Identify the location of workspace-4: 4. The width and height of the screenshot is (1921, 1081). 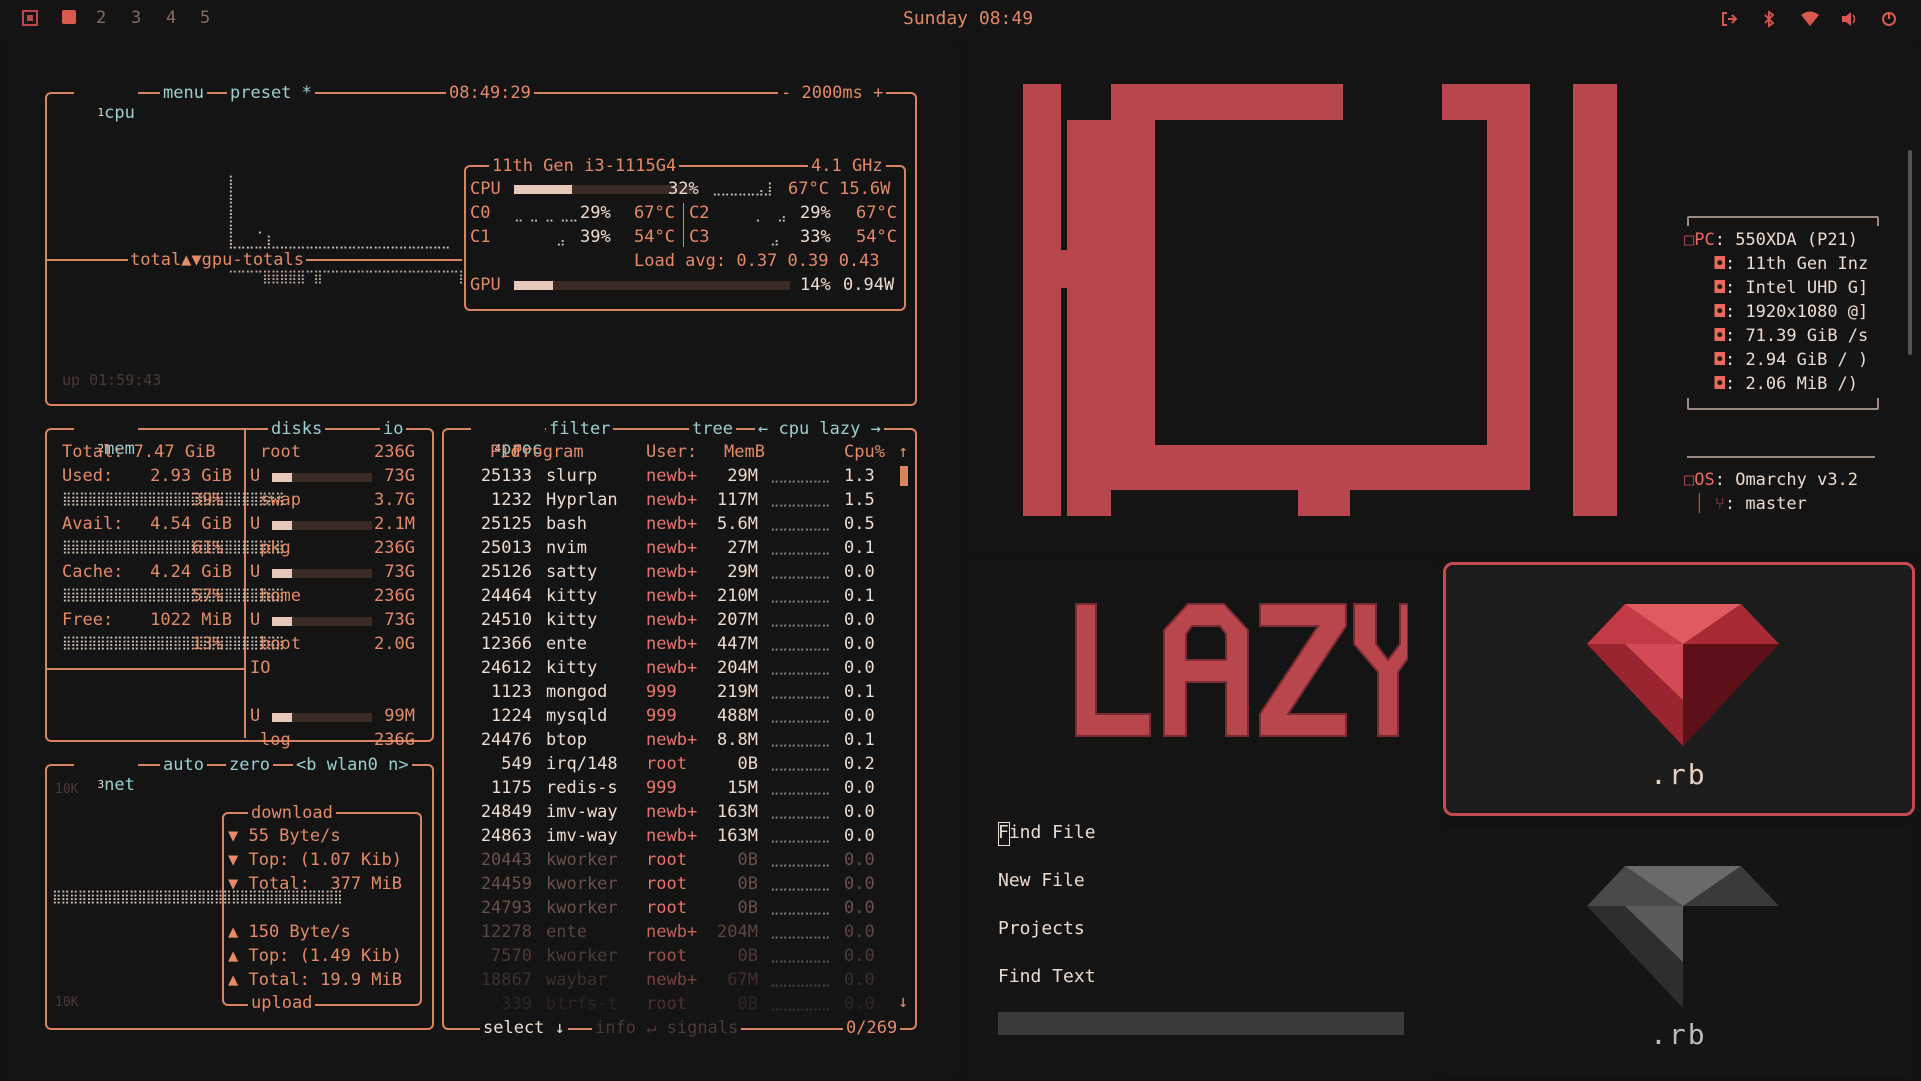
(171, 18).